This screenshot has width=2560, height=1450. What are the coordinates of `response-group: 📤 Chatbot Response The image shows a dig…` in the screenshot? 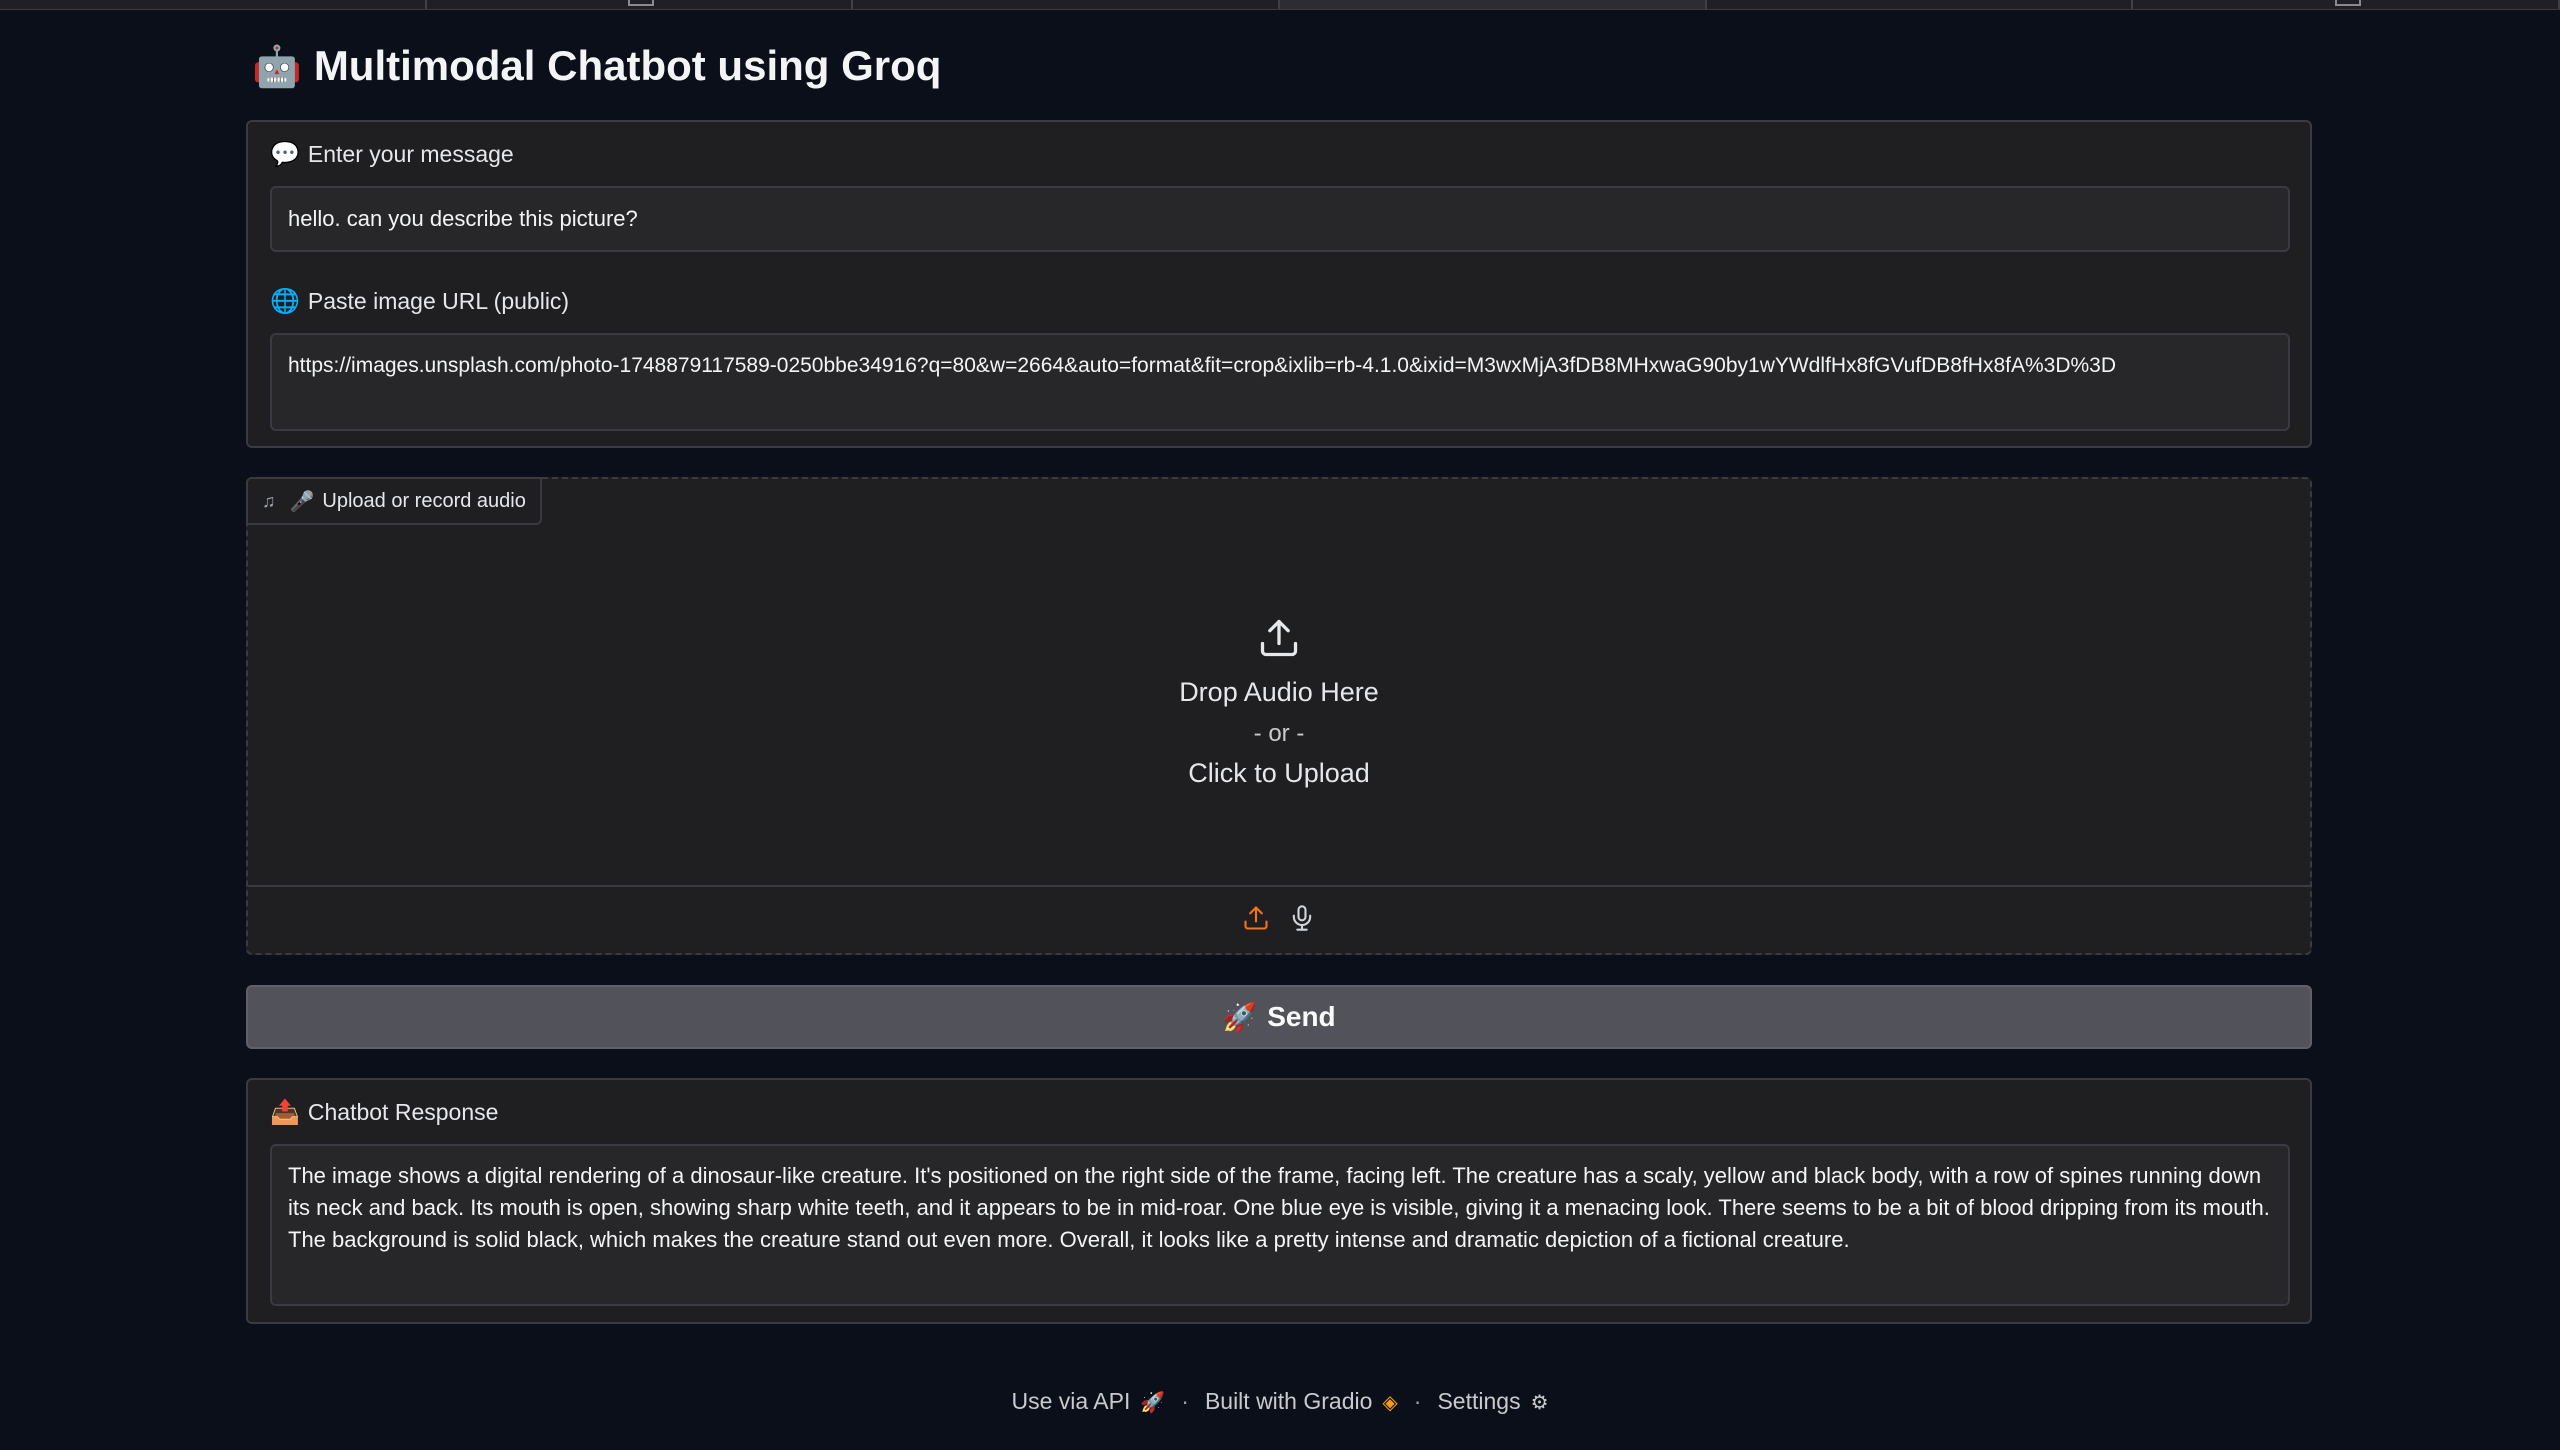 It's located at (1279, 1201).